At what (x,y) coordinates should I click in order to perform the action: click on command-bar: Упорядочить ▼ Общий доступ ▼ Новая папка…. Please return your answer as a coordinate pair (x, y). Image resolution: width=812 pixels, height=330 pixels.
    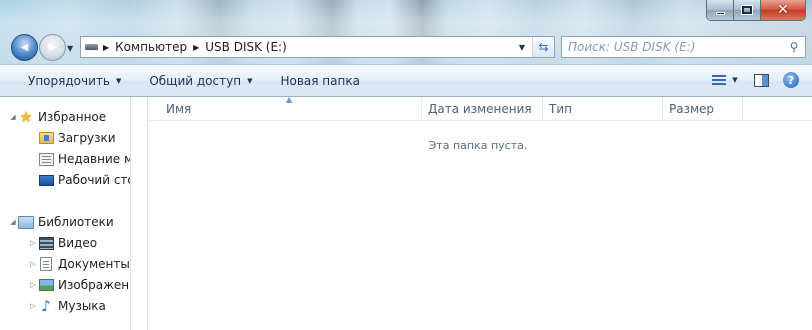
    Looking at the image, I should click on (406, 80).